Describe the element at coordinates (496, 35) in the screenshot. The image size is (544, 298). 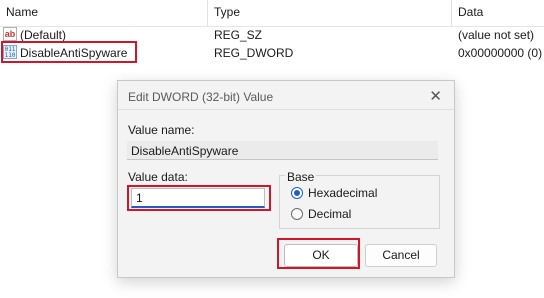
I see `value-data: (value not set)` at that location.